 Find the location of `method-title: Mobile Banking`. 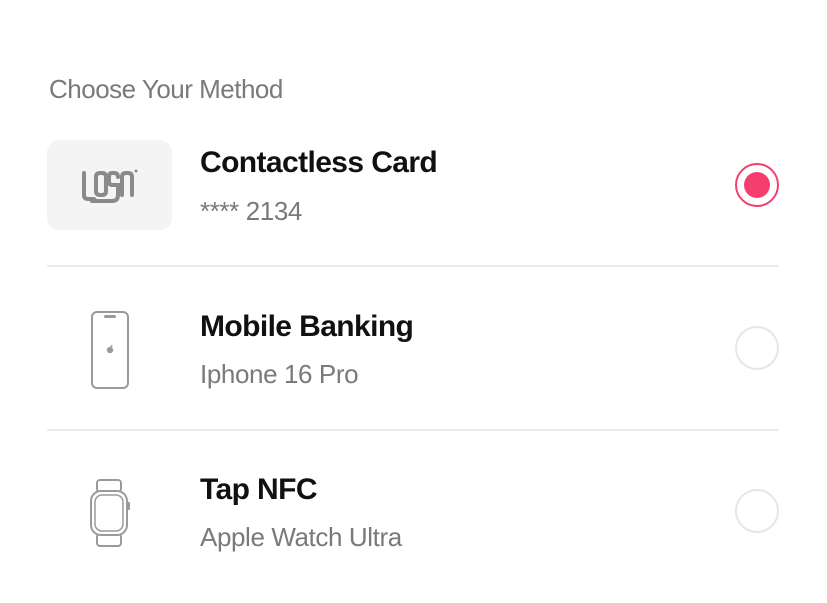

method-title: Mobile Banking is located at coordinates (307, 326).